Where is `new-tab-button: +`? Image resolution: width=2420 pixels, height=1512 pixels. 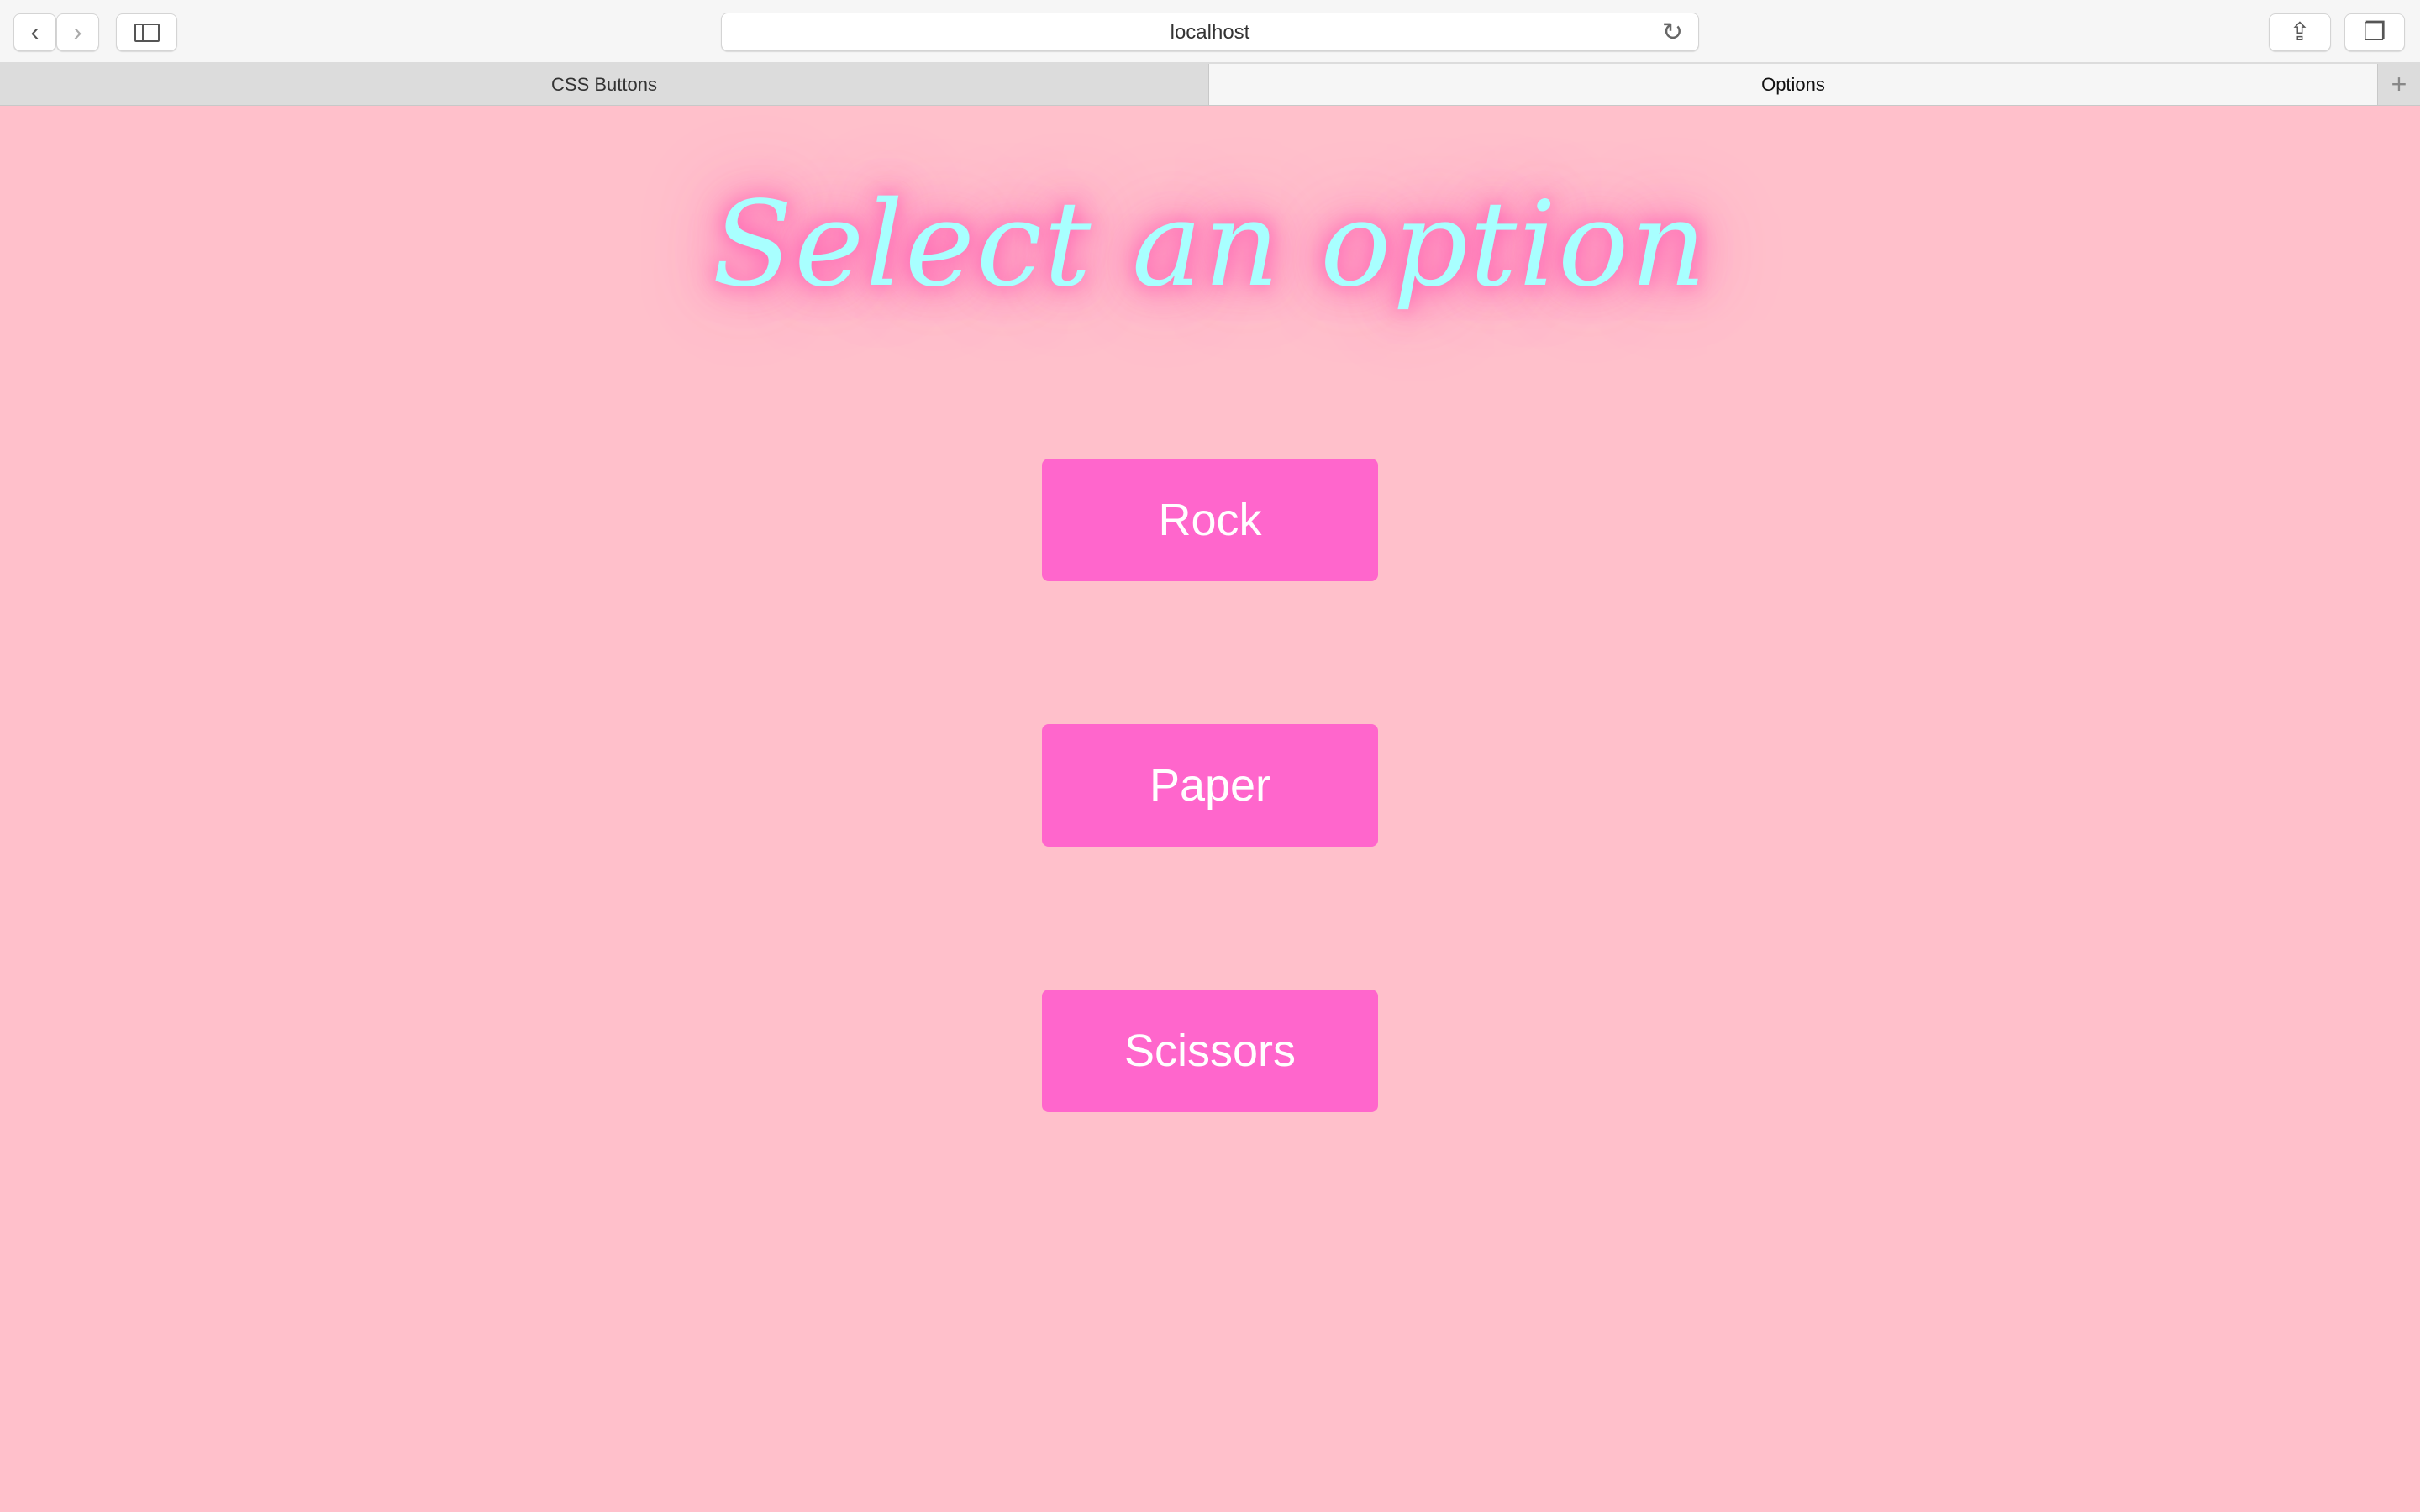 new-tab-button: + is located at coordinates (2399, 84).